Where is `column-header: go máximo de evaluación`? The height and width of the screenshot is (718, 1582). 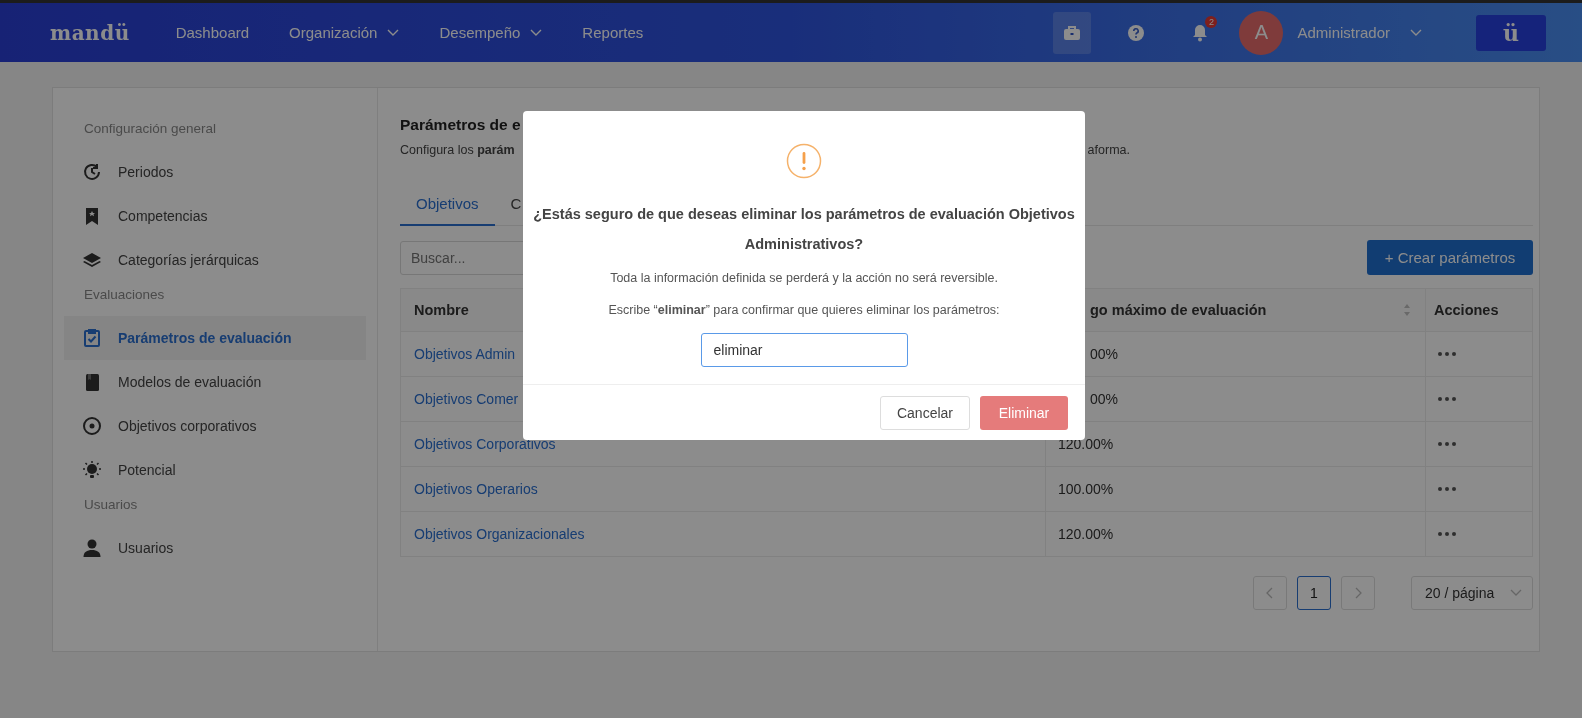 column-header: go máximo de evaluación is located at coordinates (1179, 310).